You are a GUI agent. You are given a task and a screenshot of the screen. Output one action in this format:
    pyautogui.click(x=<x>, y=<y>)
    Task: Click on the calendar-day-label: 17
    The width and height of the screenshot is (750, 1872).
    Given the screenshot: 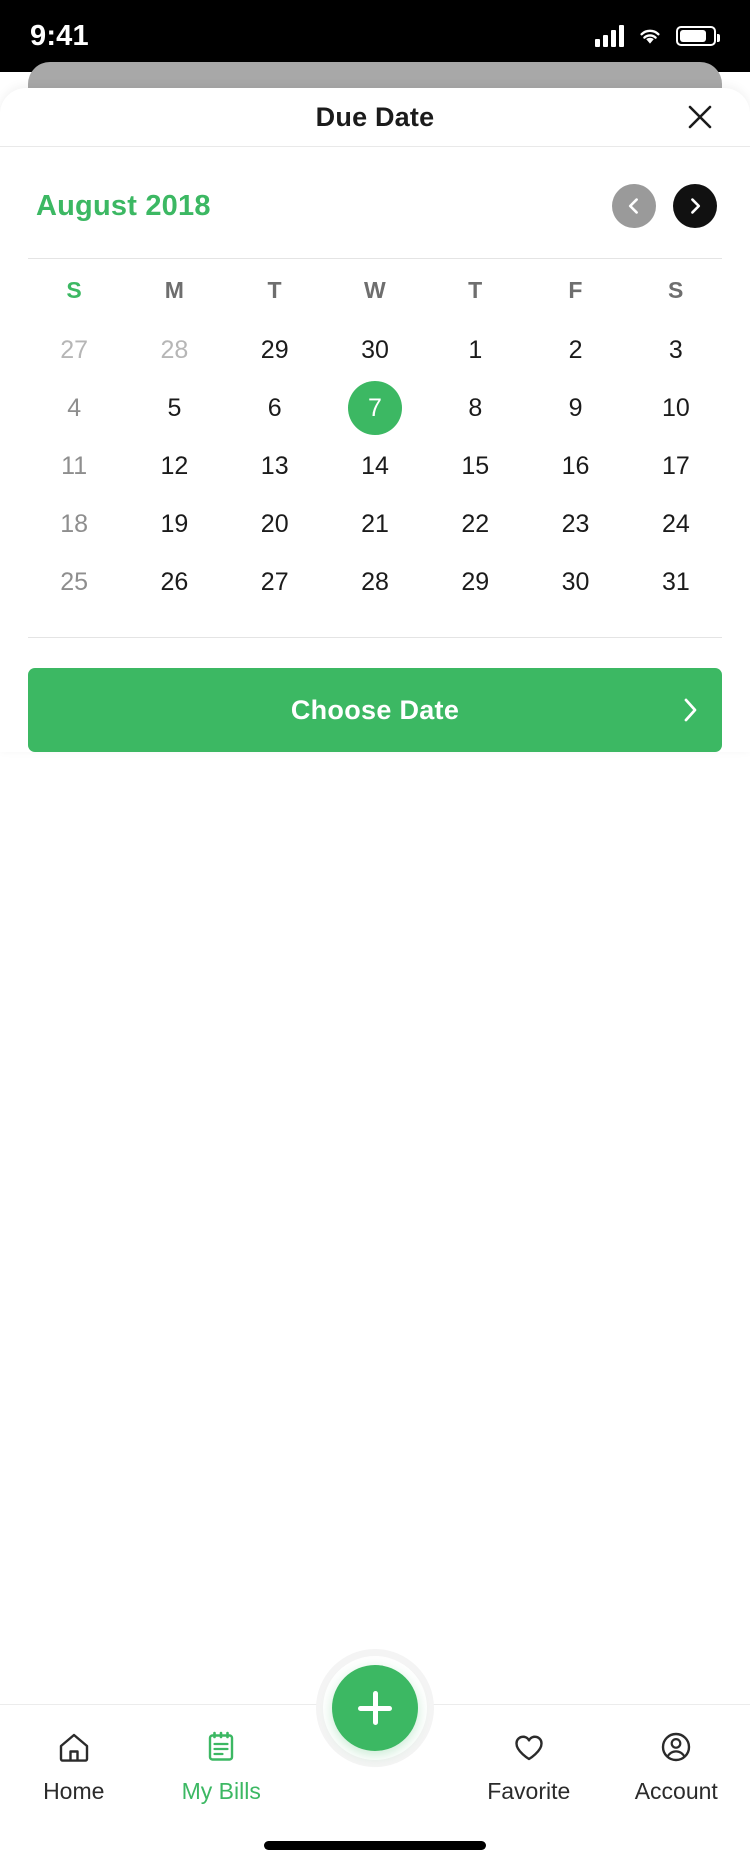 What is the action you would take?
    pyautogui.click(x=675, y=465)
    